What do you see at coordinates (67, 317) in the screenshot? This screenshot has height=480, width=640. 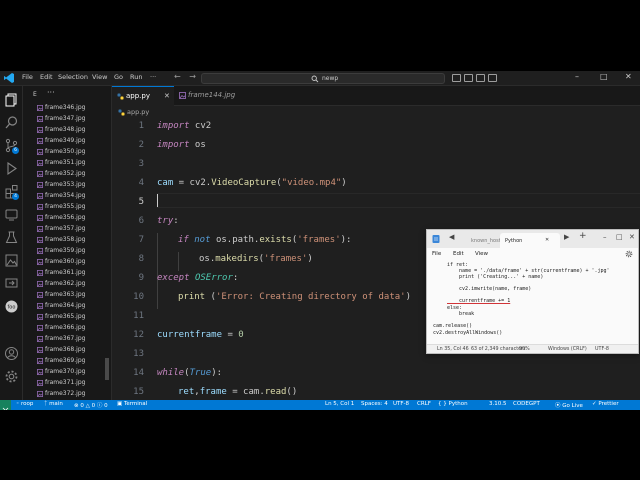 I see `file-list-item: frame365.jpg` at bounding box center [67, 317].